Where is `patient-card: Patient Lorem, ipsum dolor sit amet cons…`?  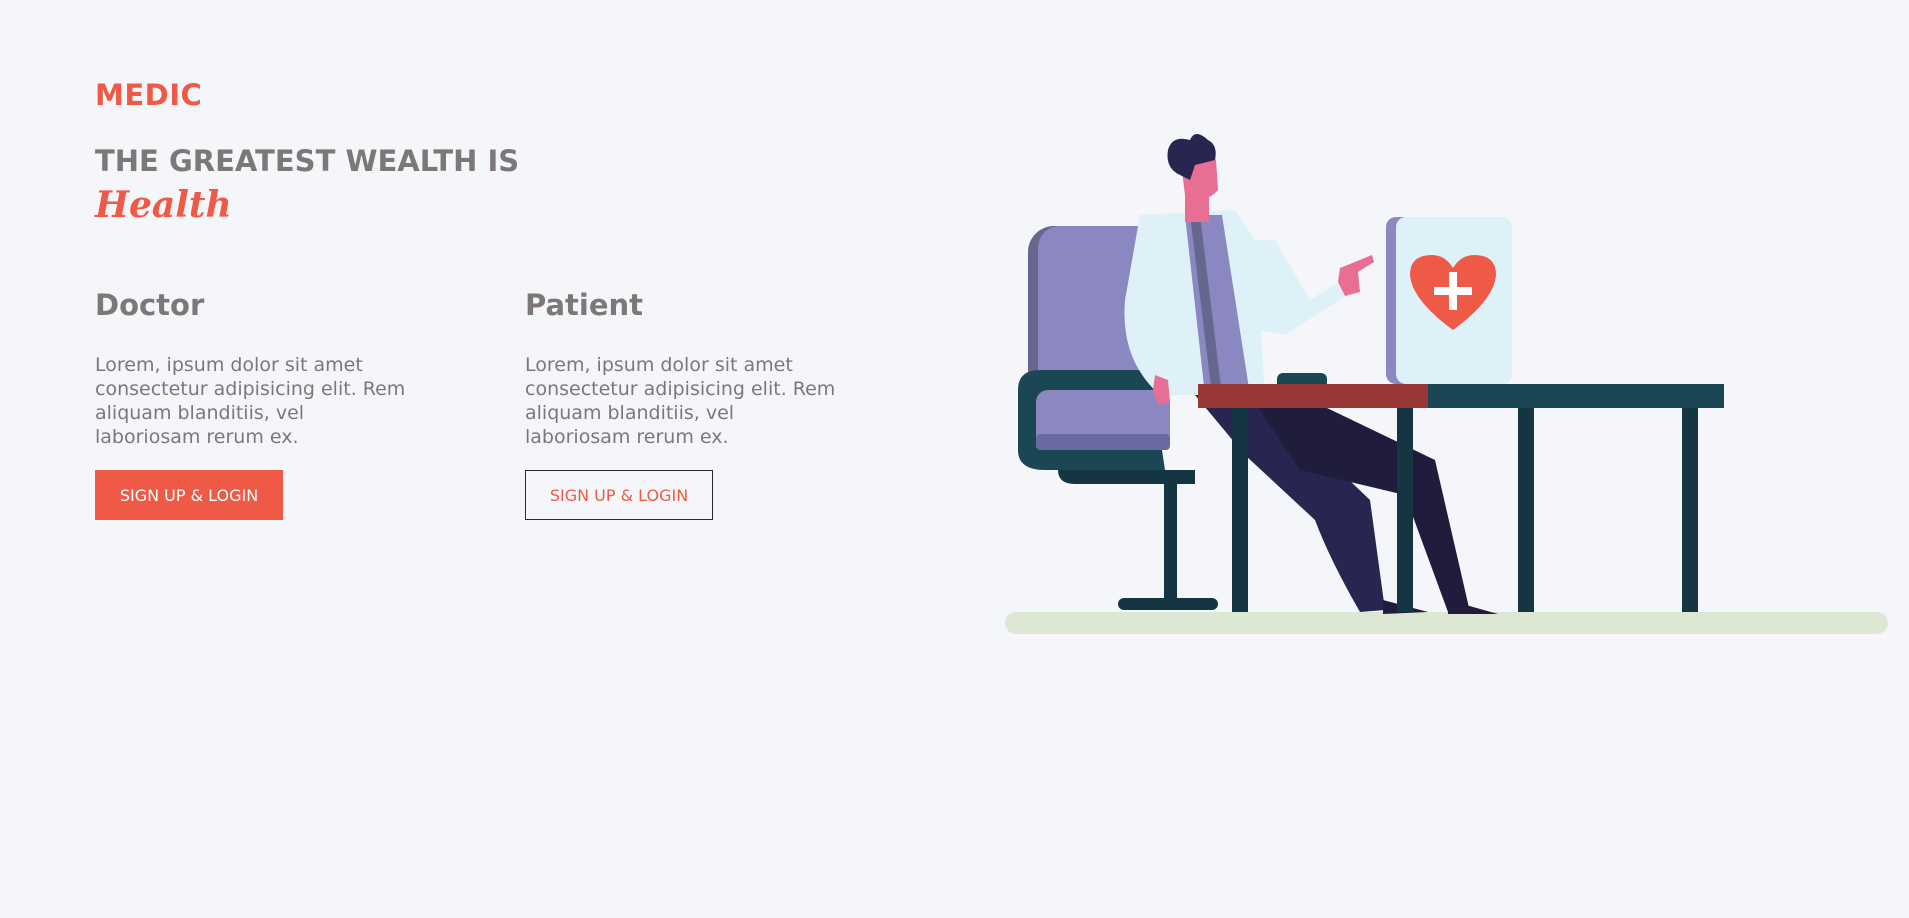
patient-card: Patient Lorem, ipsum dolor sit amet cons… is located at coordinates (690, 402).